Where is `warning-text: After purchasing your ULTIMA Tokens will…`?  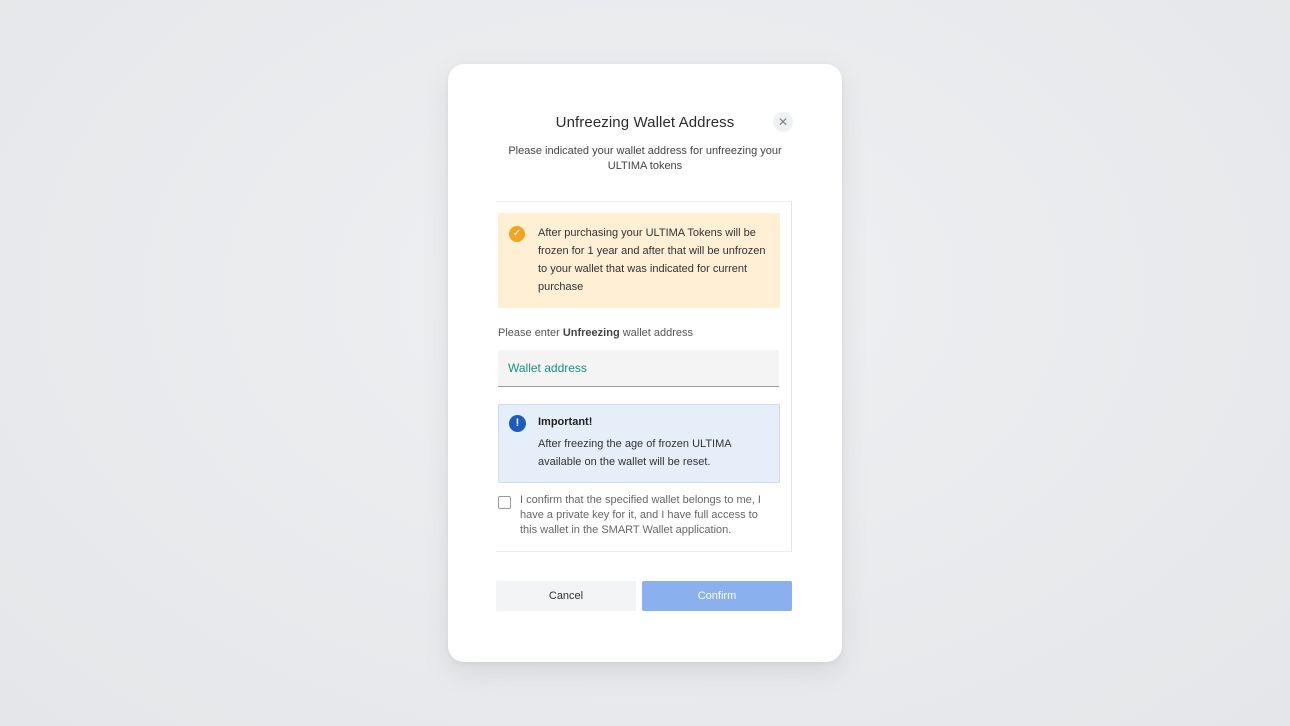
warning-text: After purchasing your ULTIMA Tokens will… is located at coordinates (652, 260).